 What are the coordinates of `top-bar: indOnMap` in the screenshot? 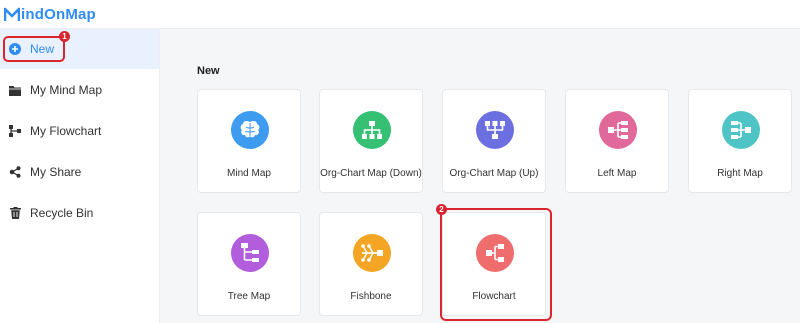 It's located at (400, 14).